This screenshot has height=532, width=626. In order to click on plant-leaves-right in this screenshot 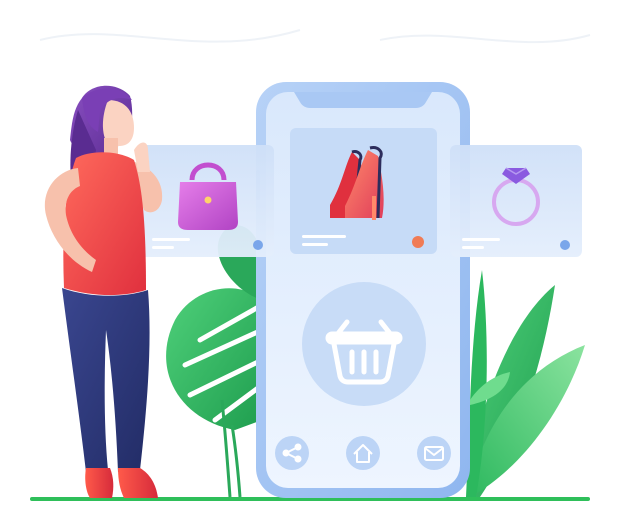, I will do `click(525, 383)`.